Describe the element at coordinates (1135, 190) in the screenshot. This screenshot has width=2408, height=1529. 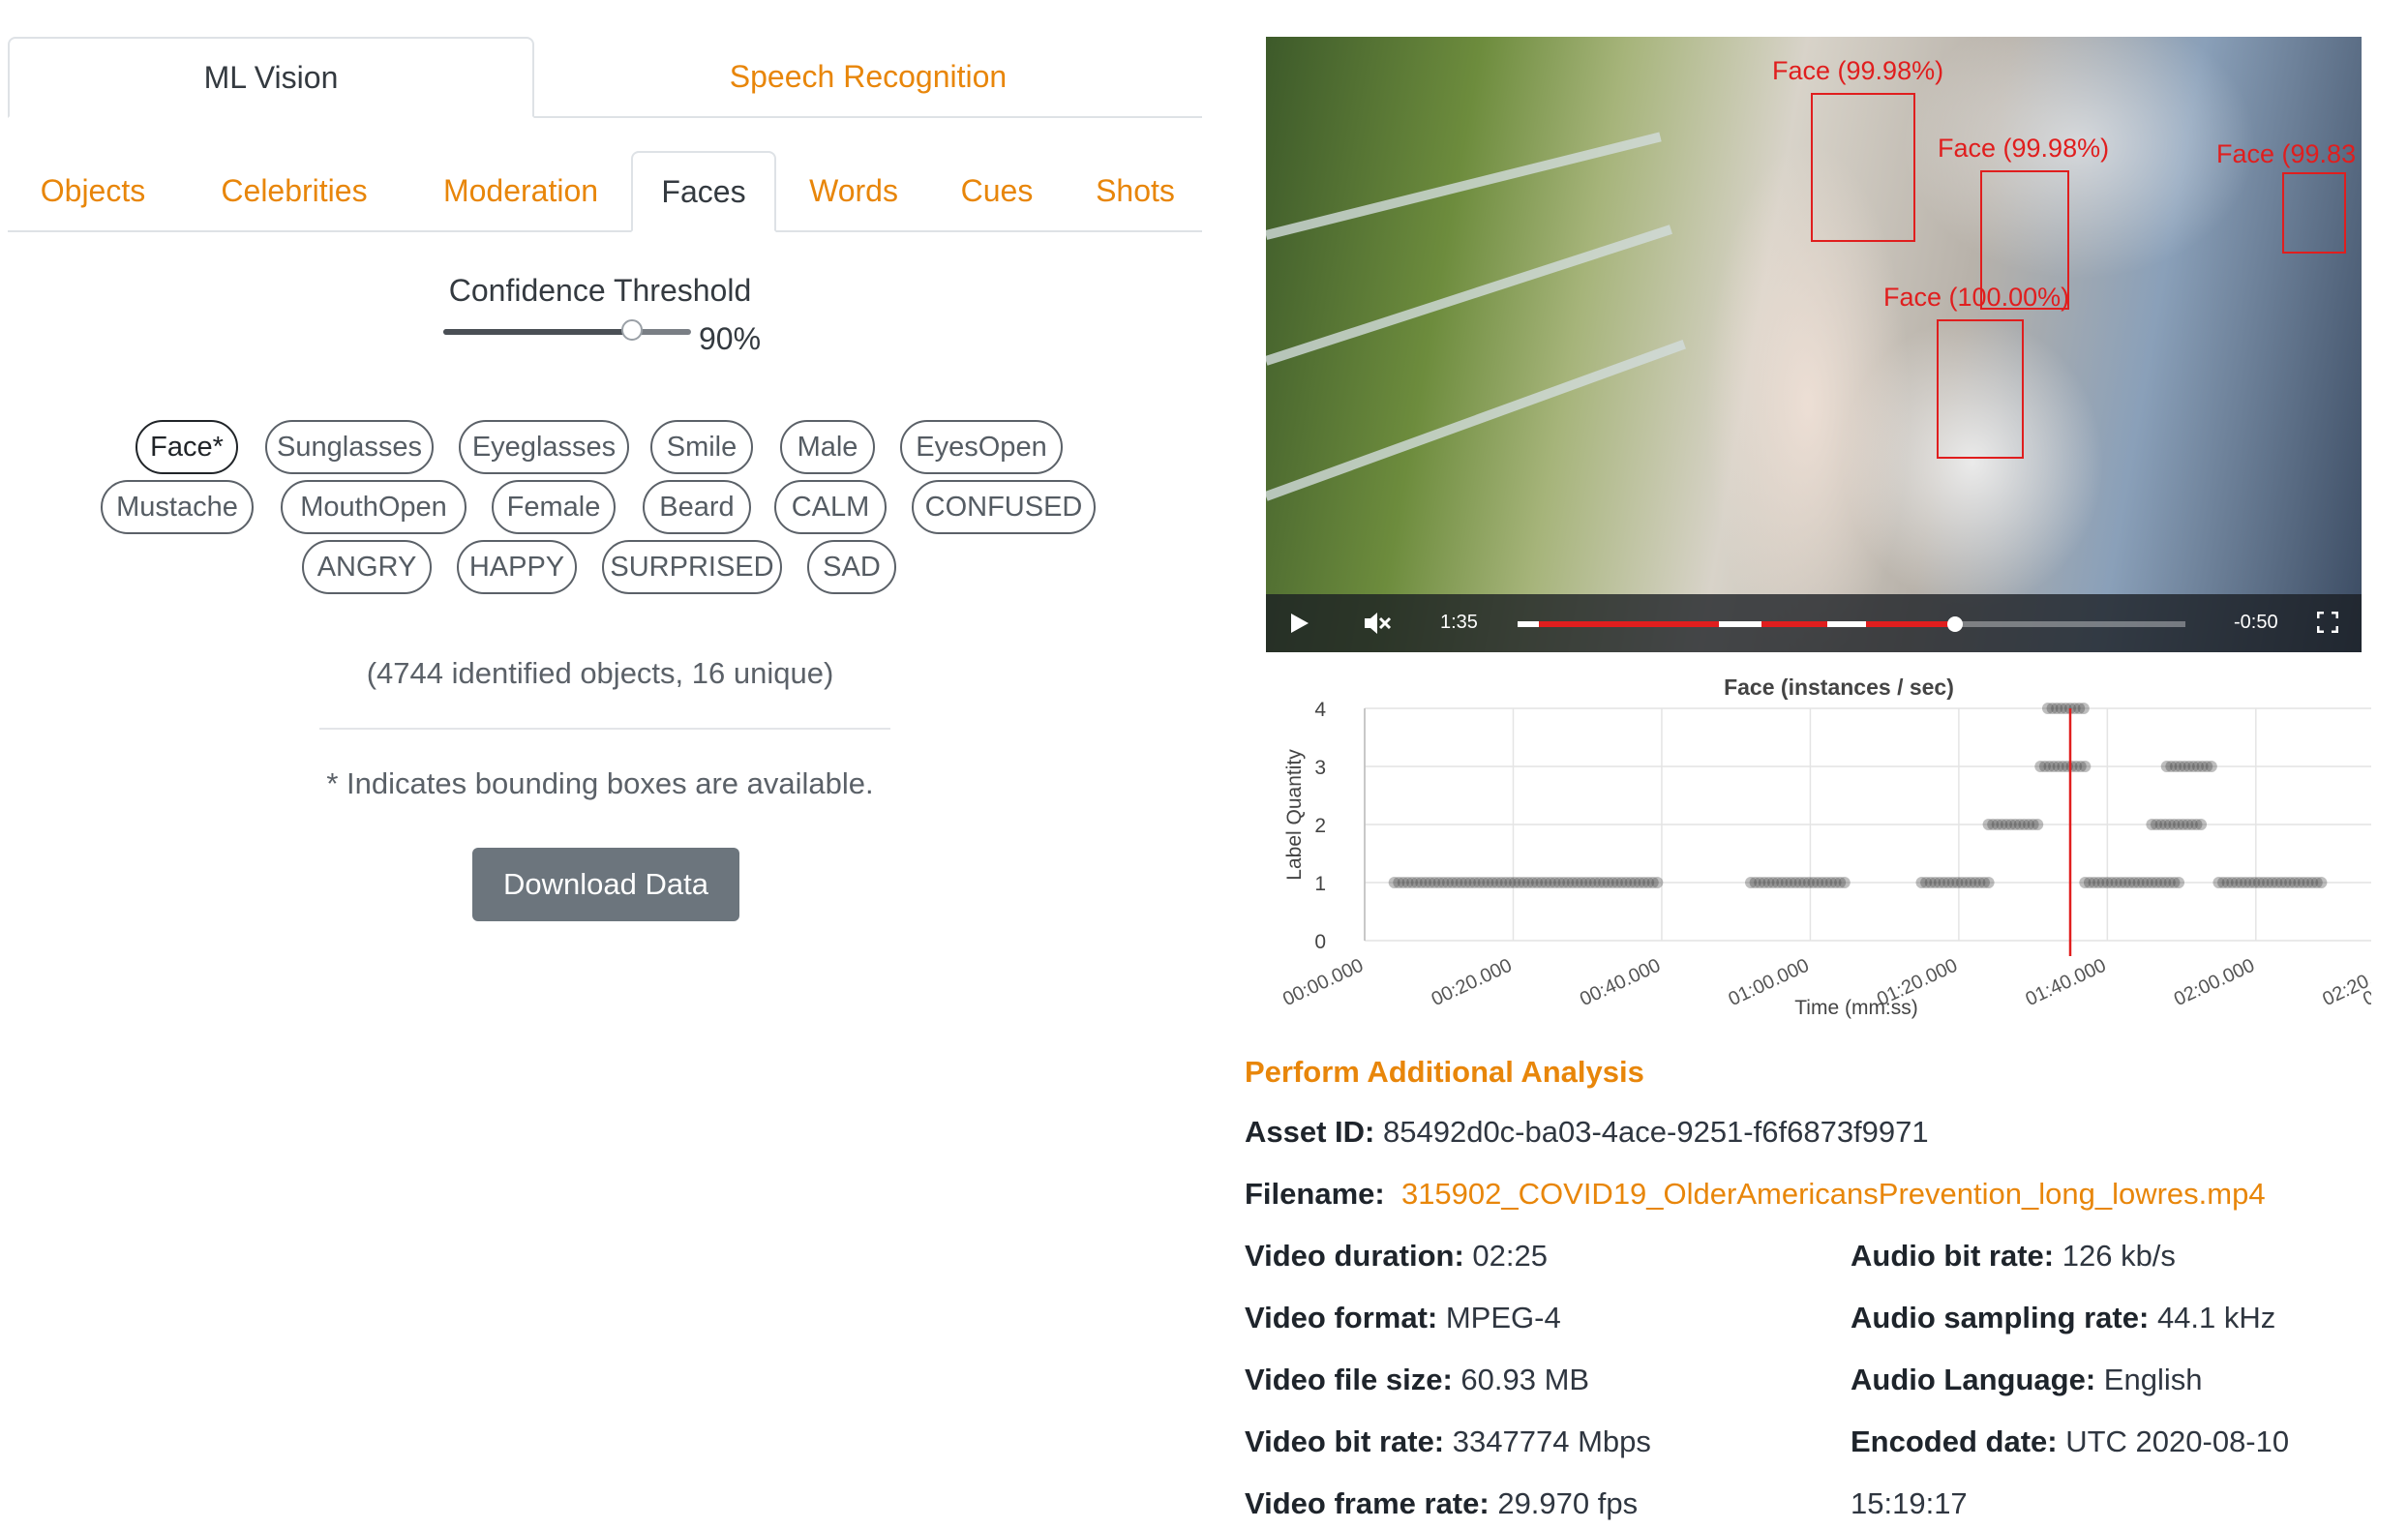
I see `tab-shots: Shots` at that location.